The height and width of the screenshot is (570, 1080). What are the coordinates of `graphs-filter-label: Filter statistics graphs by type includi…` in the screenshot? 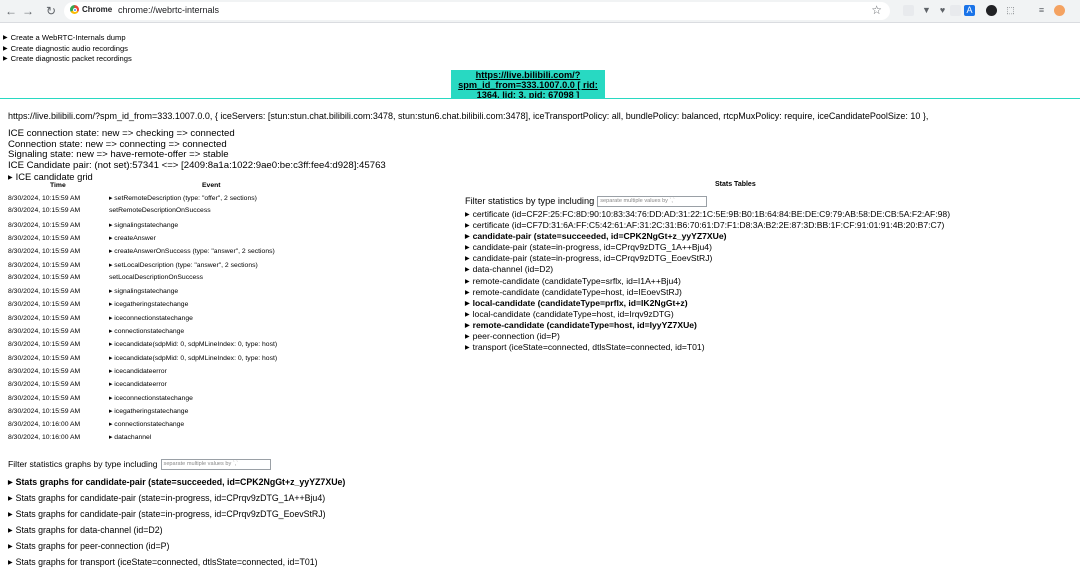 It's located at (83, 464).